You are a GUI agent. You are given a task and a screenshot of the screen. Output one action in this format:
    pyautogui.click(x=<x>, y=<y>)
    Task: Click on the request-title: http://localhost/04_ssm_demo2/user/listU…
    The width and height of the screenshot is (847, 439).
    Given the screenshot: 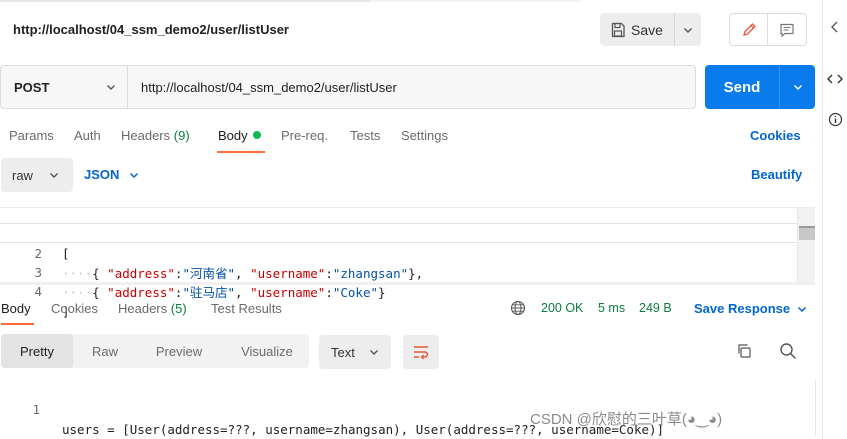 What is the action you would take?
    pyautogui.click(x=151, y=29)
    